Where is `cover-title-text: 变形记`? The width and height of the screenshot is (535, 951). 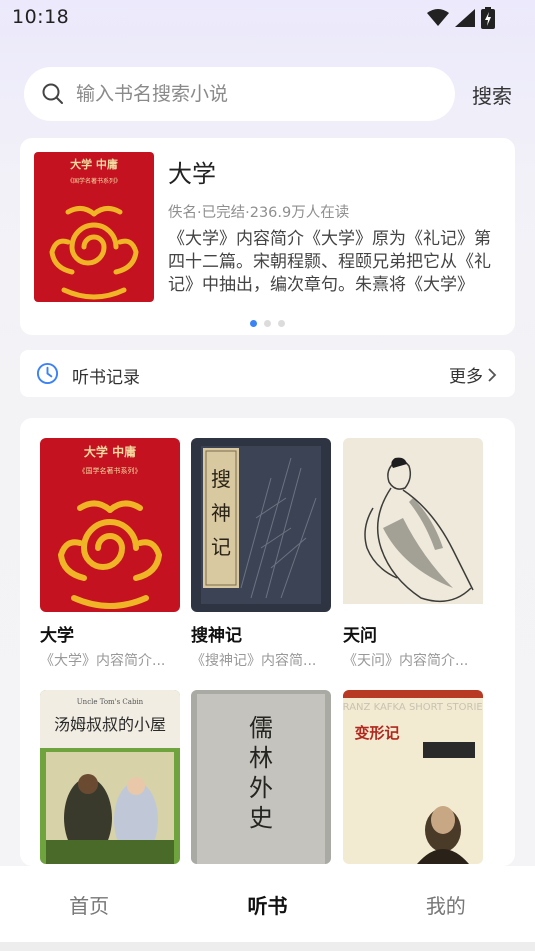 cover-title-text: 变形记 is located at coordinates (376, 733).